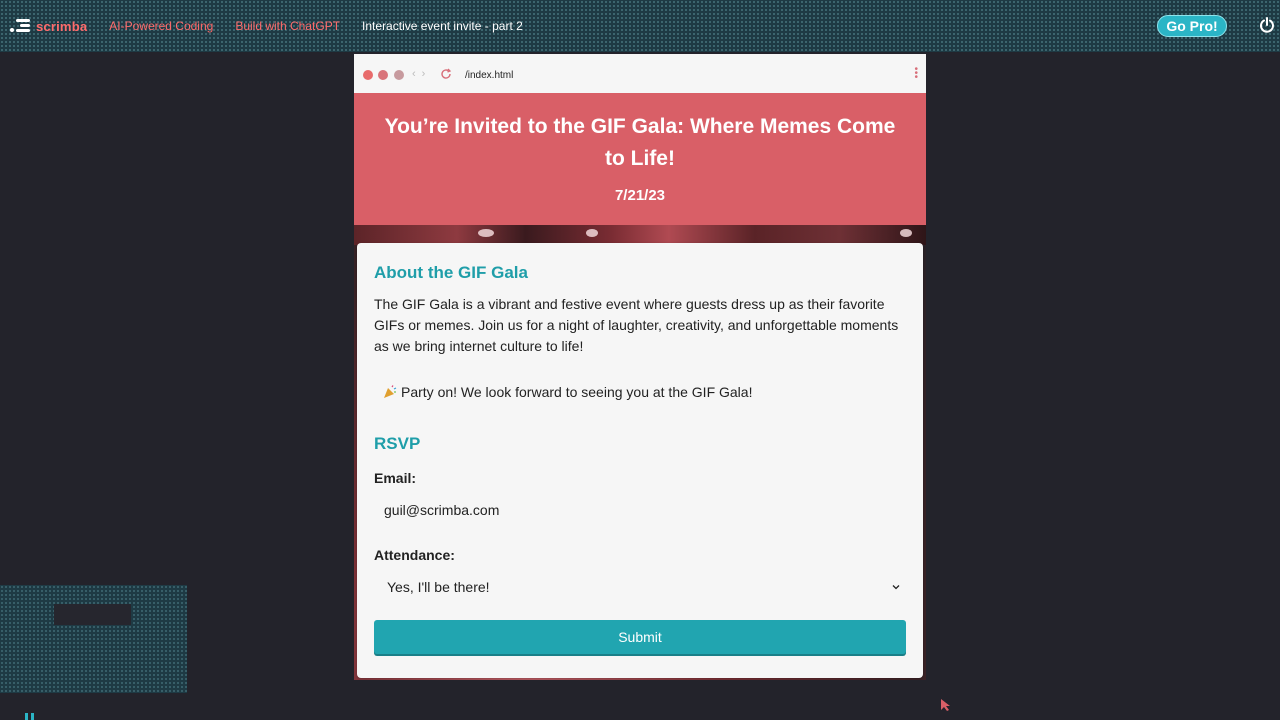 This screenshot has width=1280, height=720. I want to click on brand-name: scrimba, so click(62, 26).